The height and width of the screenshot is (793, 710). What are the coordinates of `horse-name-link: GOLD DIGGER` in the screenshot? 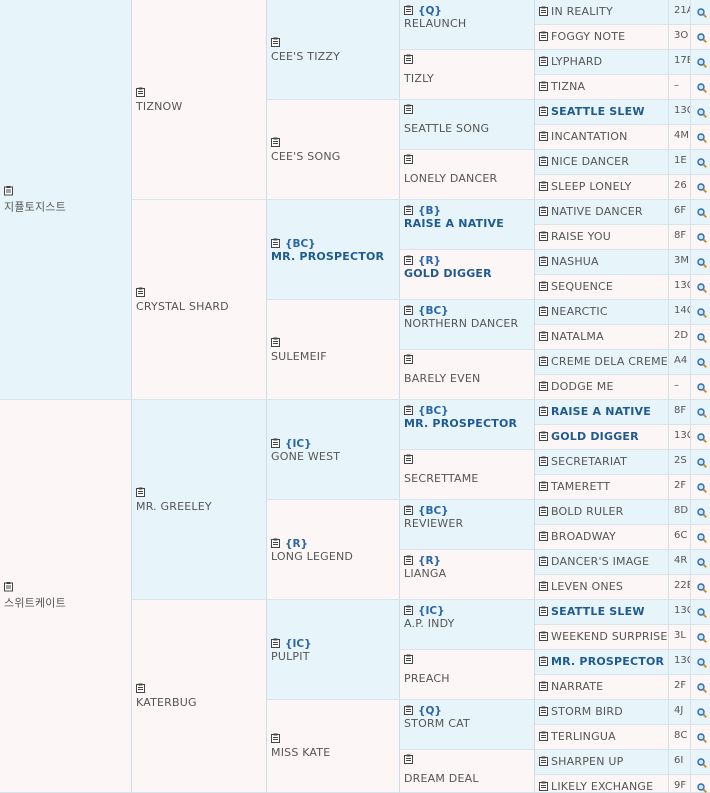 It's located at (595, 436).